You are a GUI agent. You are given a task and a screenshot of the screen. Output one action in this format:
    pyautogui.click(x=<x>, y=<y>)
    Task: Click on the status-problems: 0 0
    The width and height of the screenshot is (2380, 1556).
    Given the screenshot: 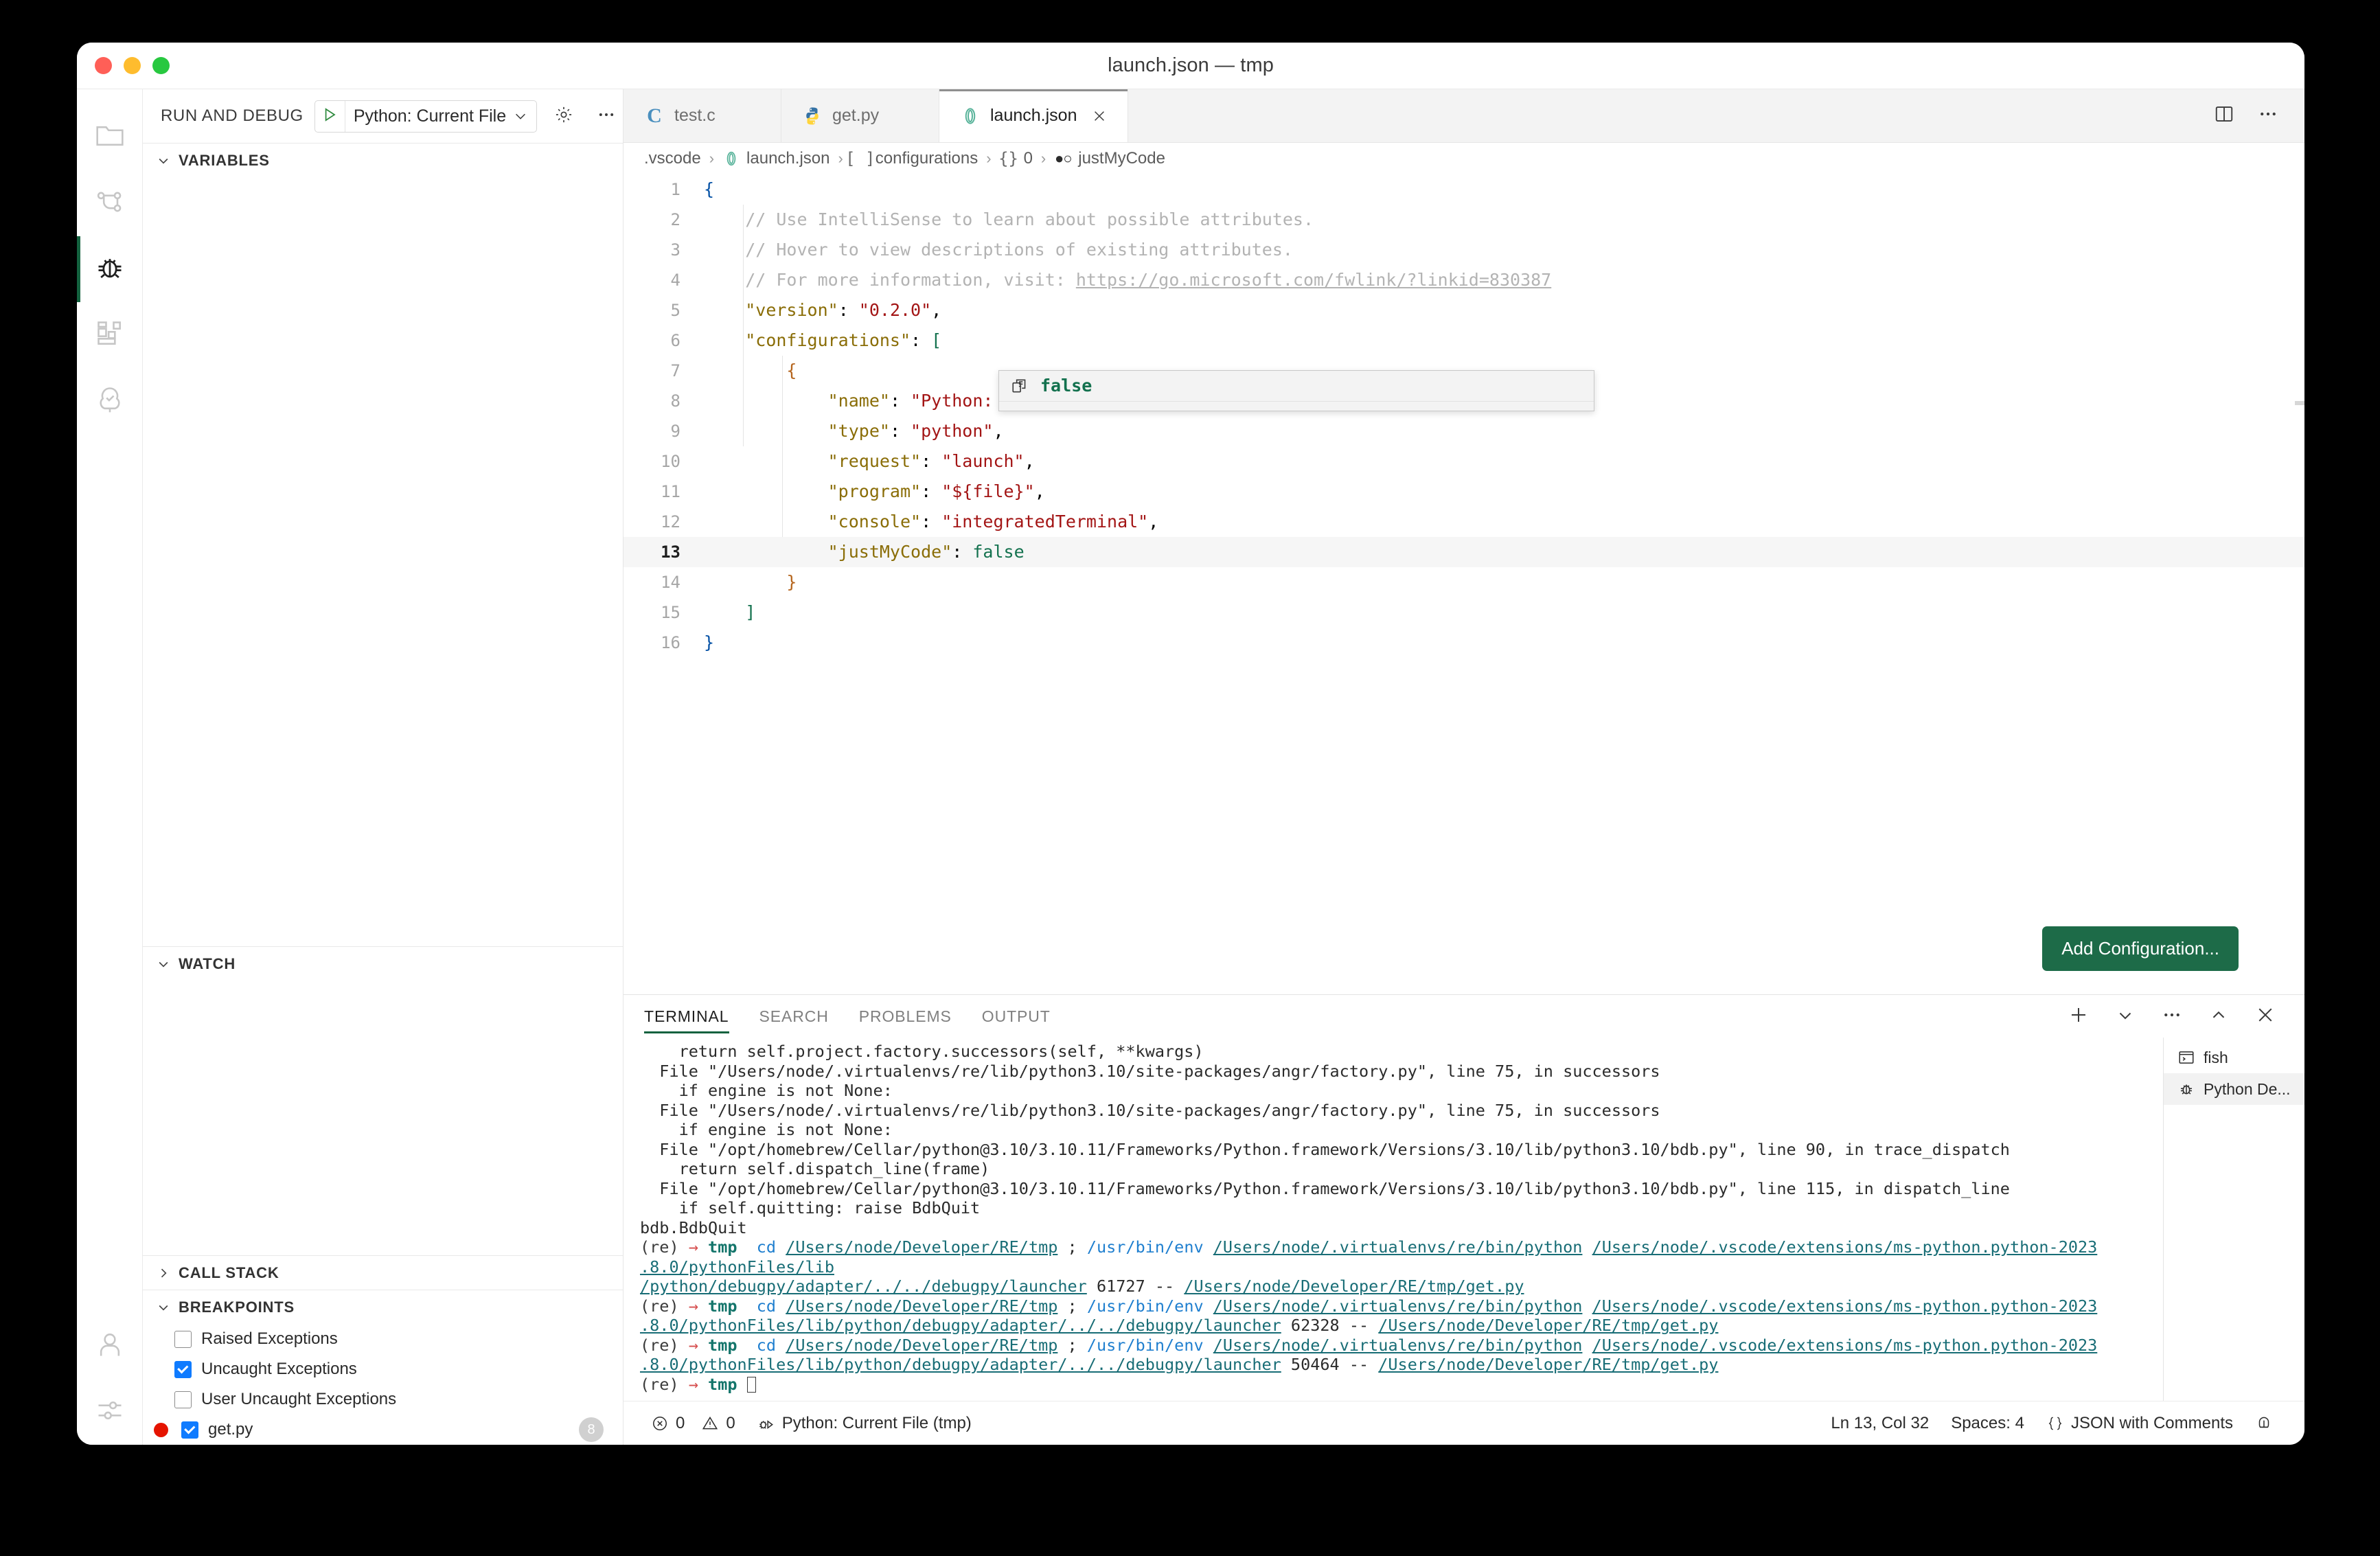 What is the action you would take?
    pyautogui.click(x=695, y=1423)
    